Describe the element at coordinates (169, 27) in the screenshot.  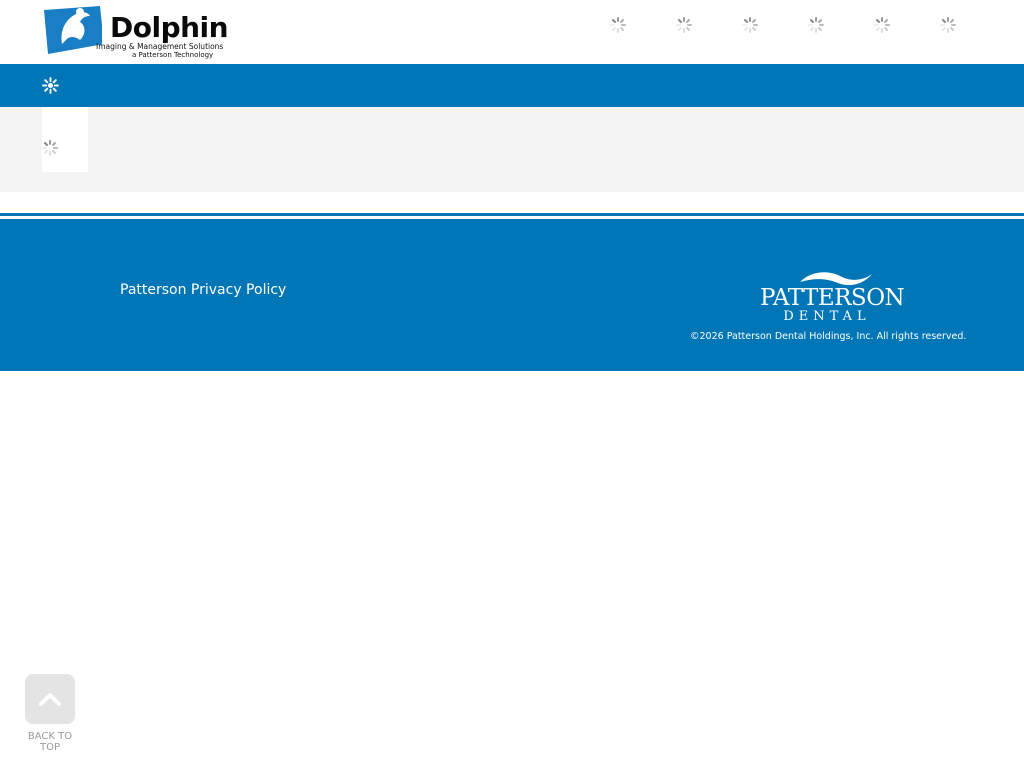
I see `logo-wordmark: Dolphin` at that location.